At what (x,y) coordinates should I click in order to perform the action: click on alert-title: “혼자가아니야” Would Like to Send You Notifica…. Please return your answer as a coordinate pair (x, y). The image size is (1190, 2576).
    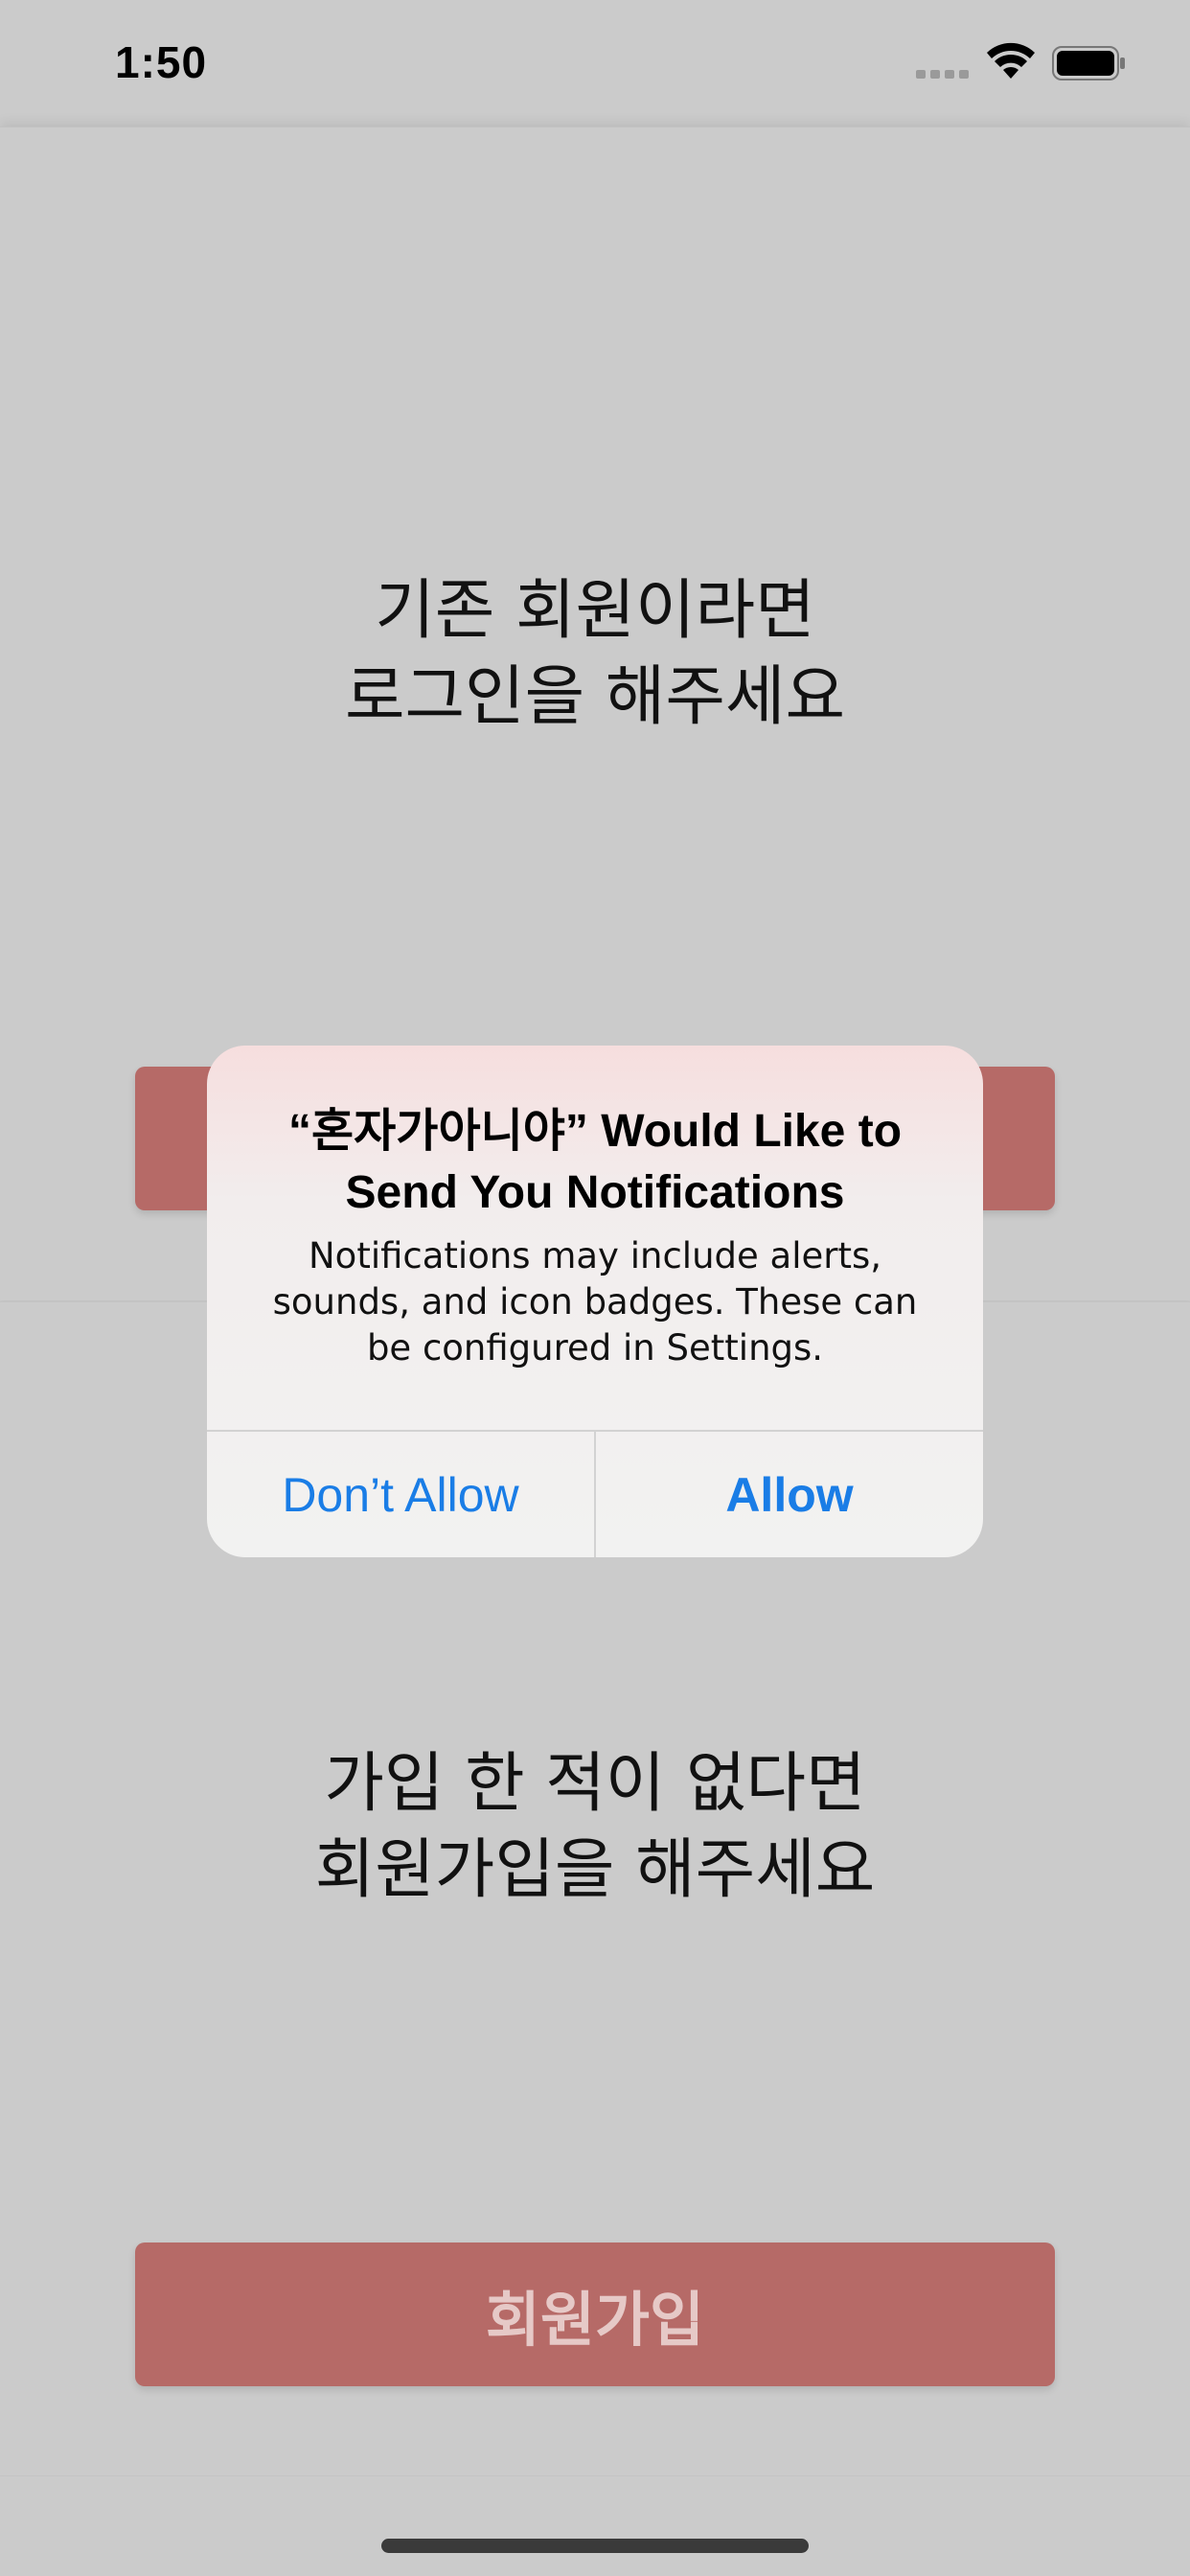
    Looking at the image, I should click on (595, 1162).